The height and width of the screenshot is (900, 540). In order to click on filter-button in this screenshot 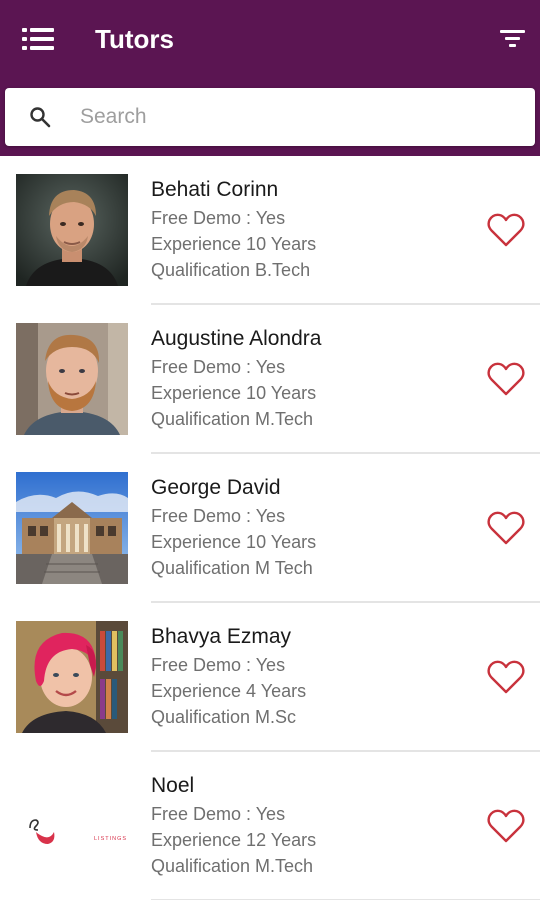, I will do `click(513, 39)`.